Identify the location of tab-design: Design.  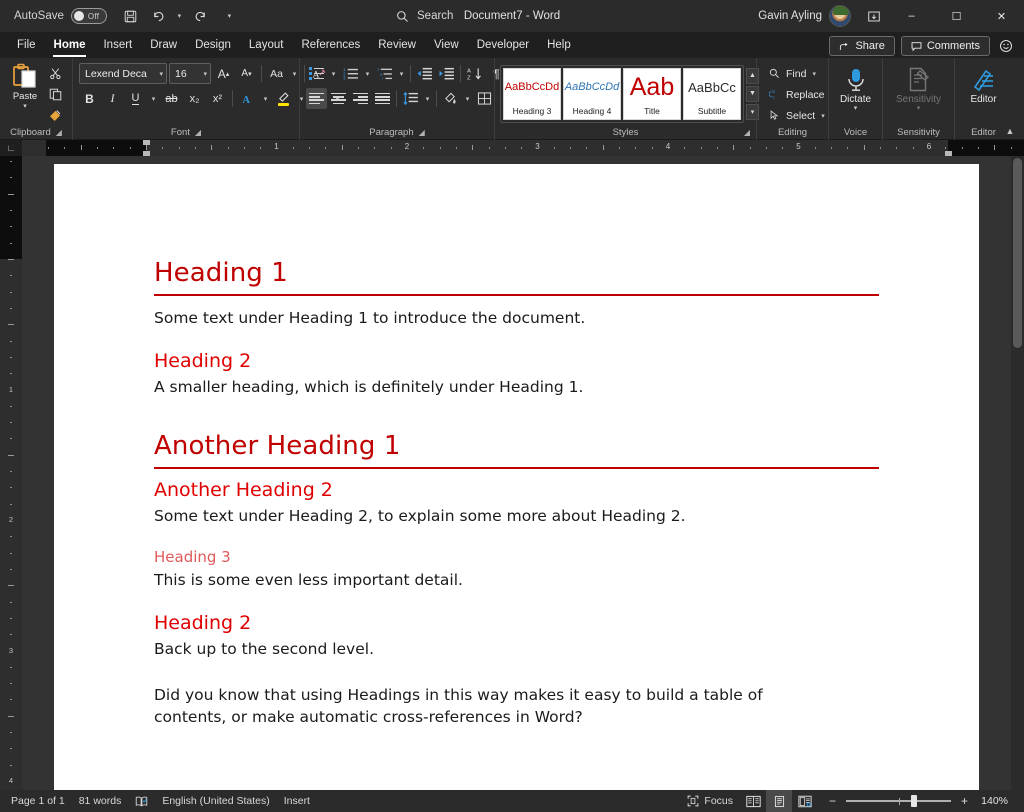
(213, 46).